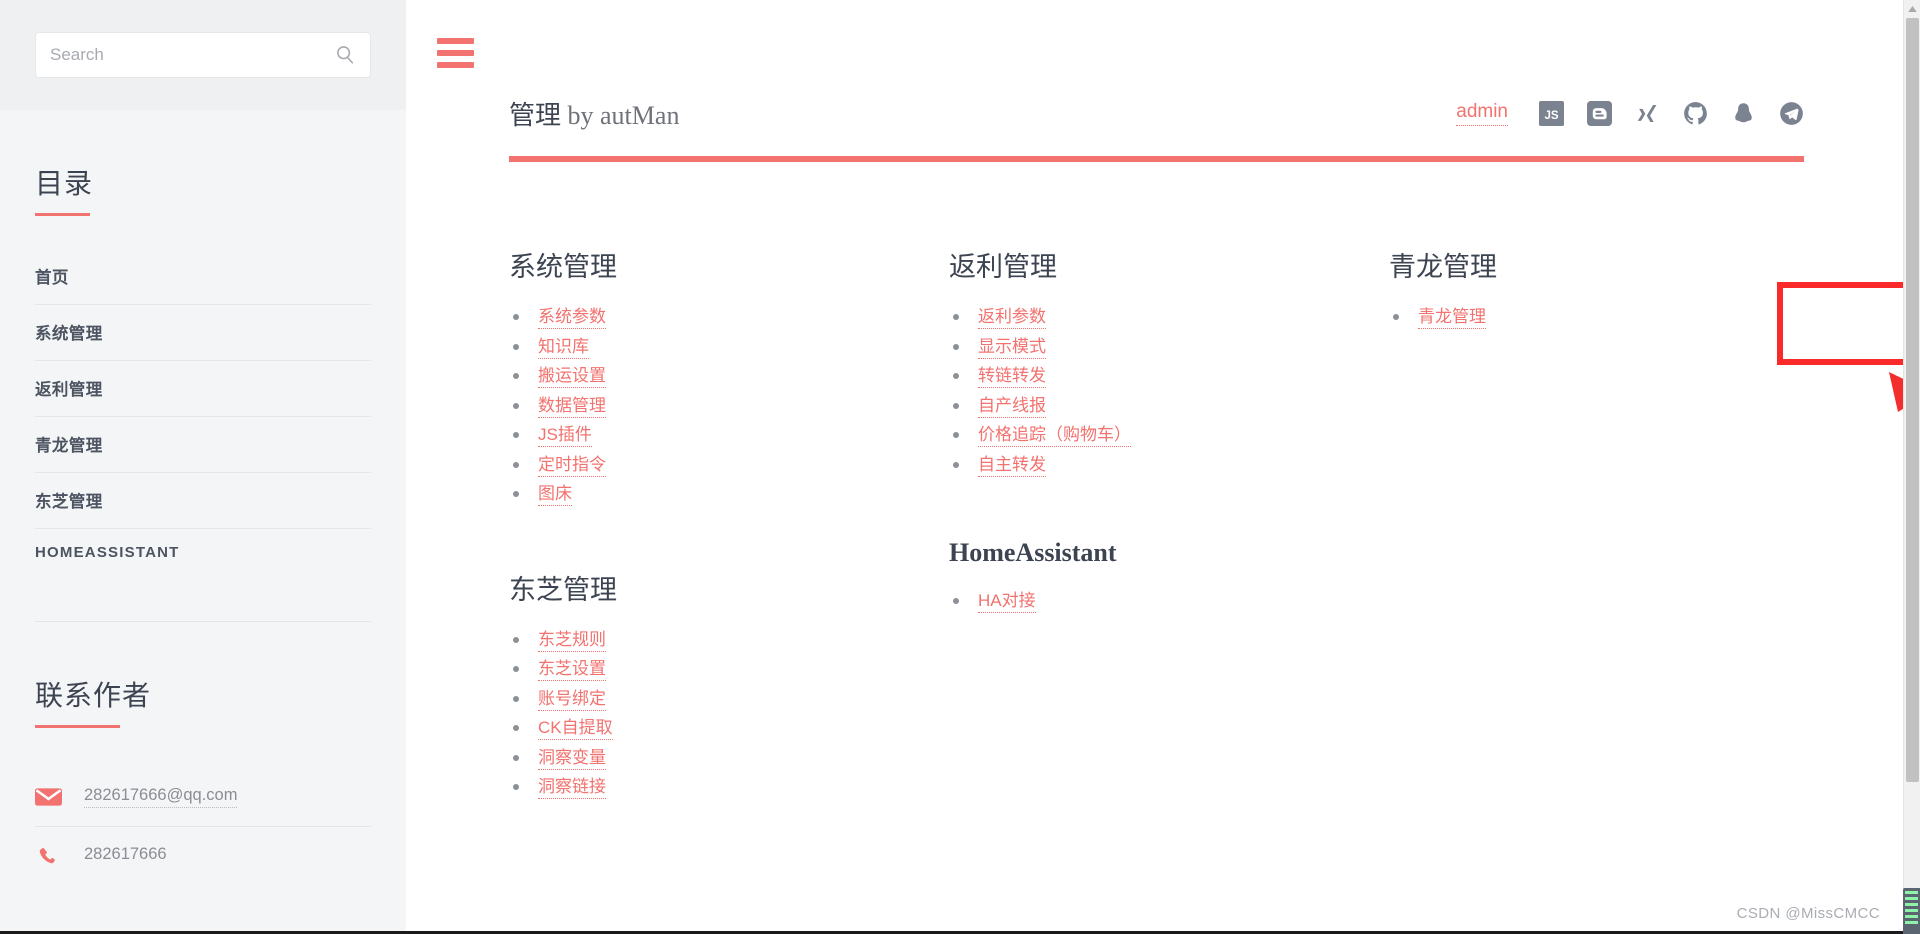 This screenshot has height=934, width=1920. Describe the element at coordinates (572, 640) in the screenshot. I see `link-toshiba-rules: 东芝规则` at that location.